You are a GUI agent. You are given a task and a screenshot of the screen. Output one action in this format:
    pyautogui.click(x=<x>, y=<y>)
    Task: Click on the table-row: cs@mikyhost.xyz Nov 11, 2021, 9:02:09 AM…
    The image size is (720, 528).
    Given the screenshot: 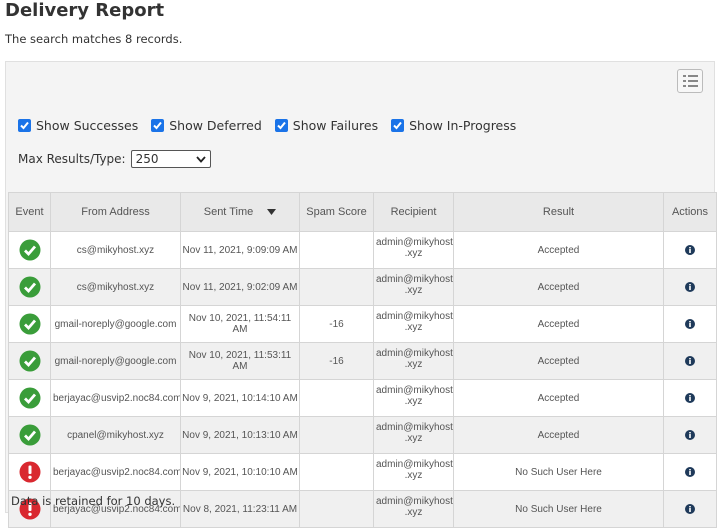 What is the action you would take?
    pyautogui.click(x=362, y=287)
    